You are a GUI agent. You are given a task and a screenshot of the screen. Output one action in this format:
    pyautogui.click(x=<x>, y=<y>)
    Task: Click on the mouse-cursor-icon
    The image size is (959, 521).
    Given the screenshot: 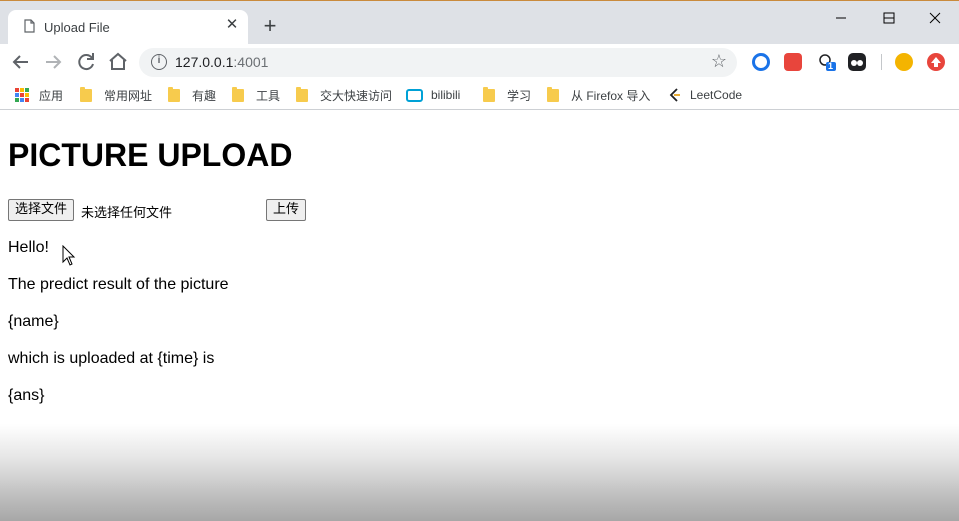 What is the action you would take?
    pyautogui.click(x=69, y=255)
    